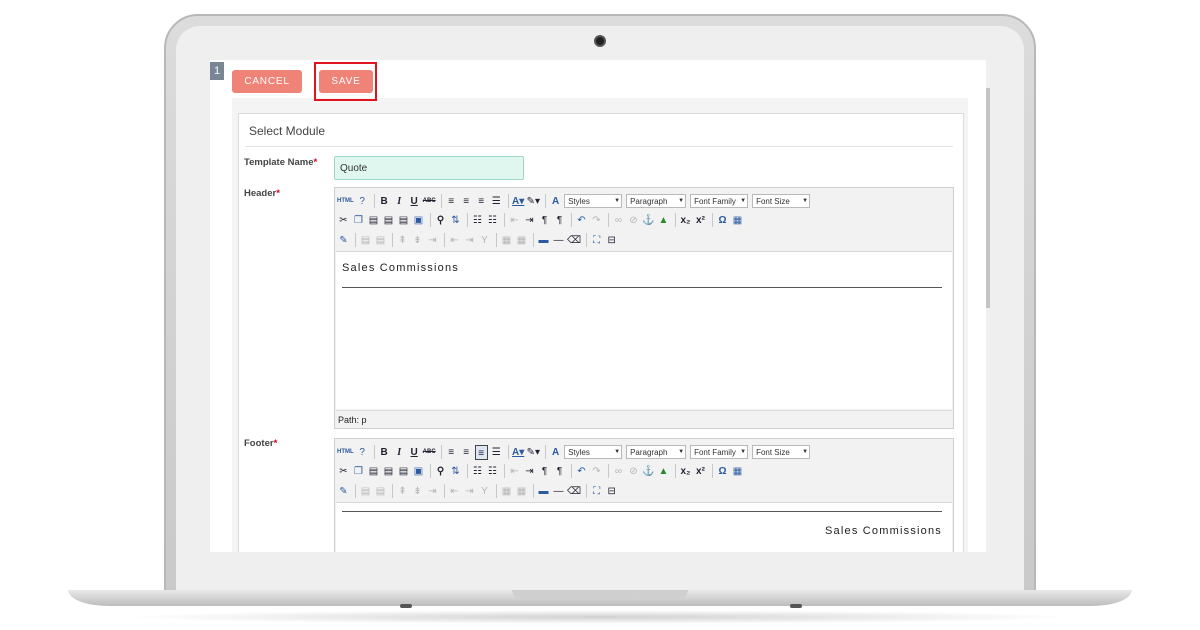 Image resolution: width=1200 pixels, height=630 pixels. I want to click on superscript-icon: x², so click(700, 220).